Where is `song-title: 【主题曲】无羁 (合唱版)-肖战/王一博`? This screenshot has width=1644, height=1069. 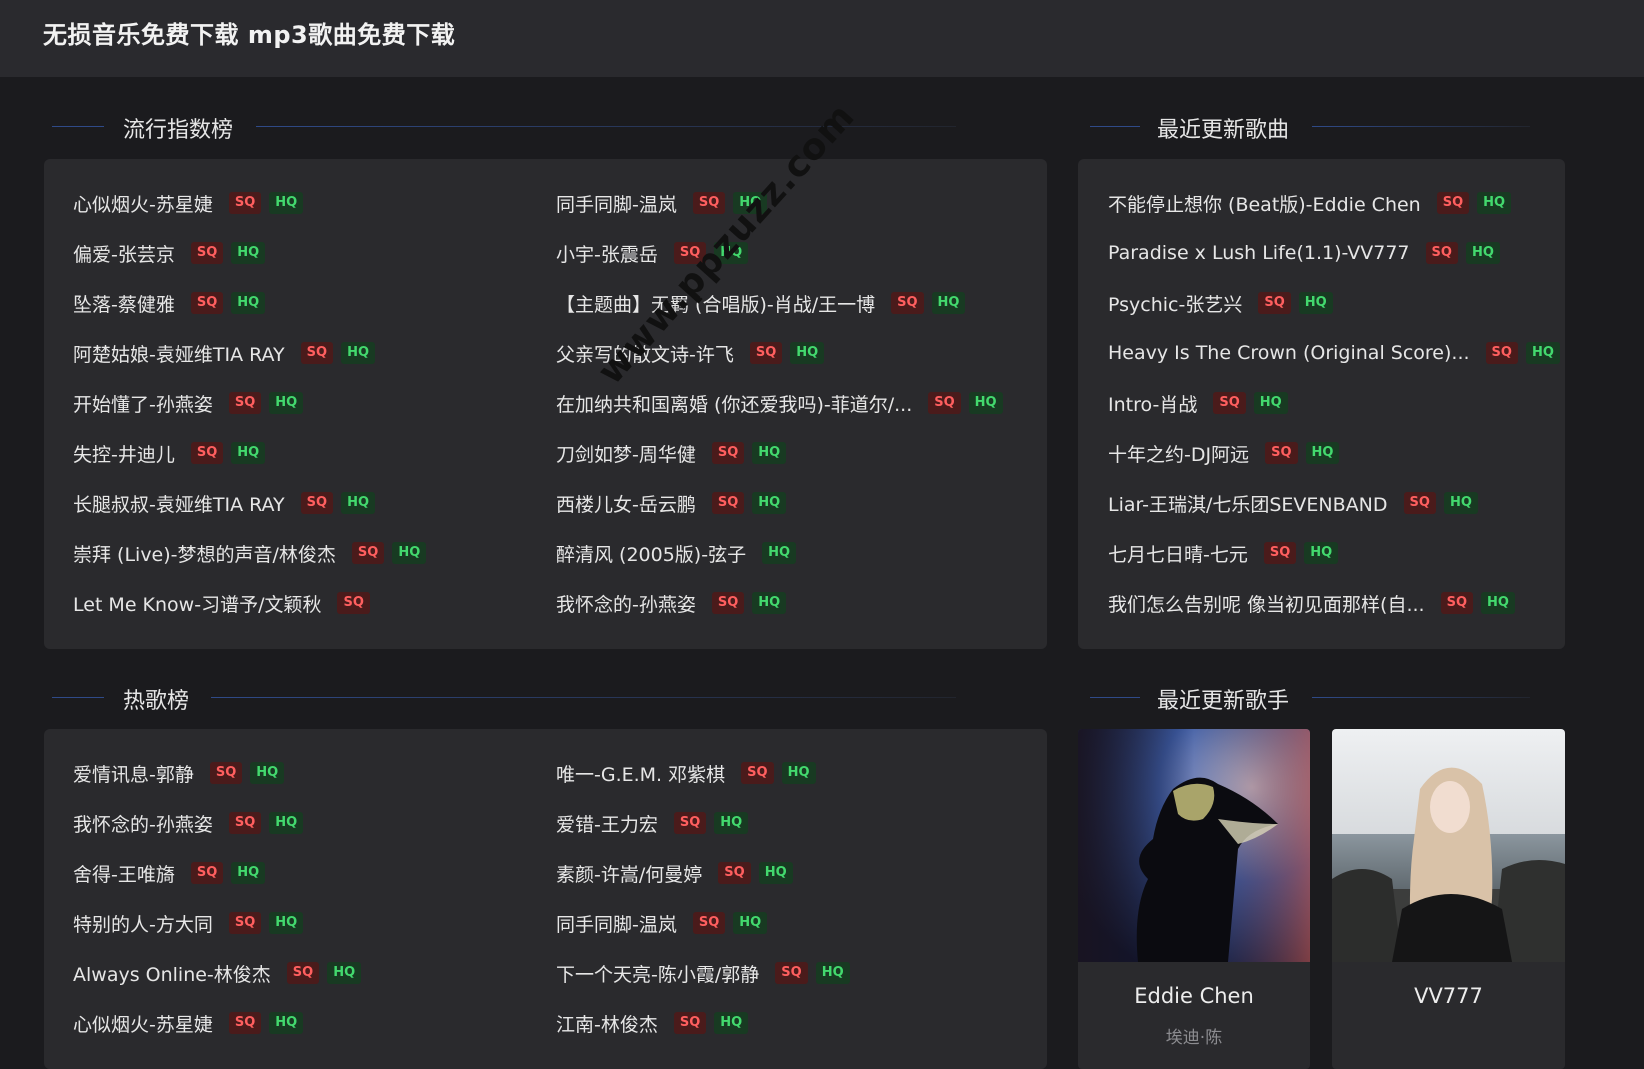 song-title: 【主题曲】无羁 (合唱版)-肖战/王一博 is located at coordinates (715, 303).